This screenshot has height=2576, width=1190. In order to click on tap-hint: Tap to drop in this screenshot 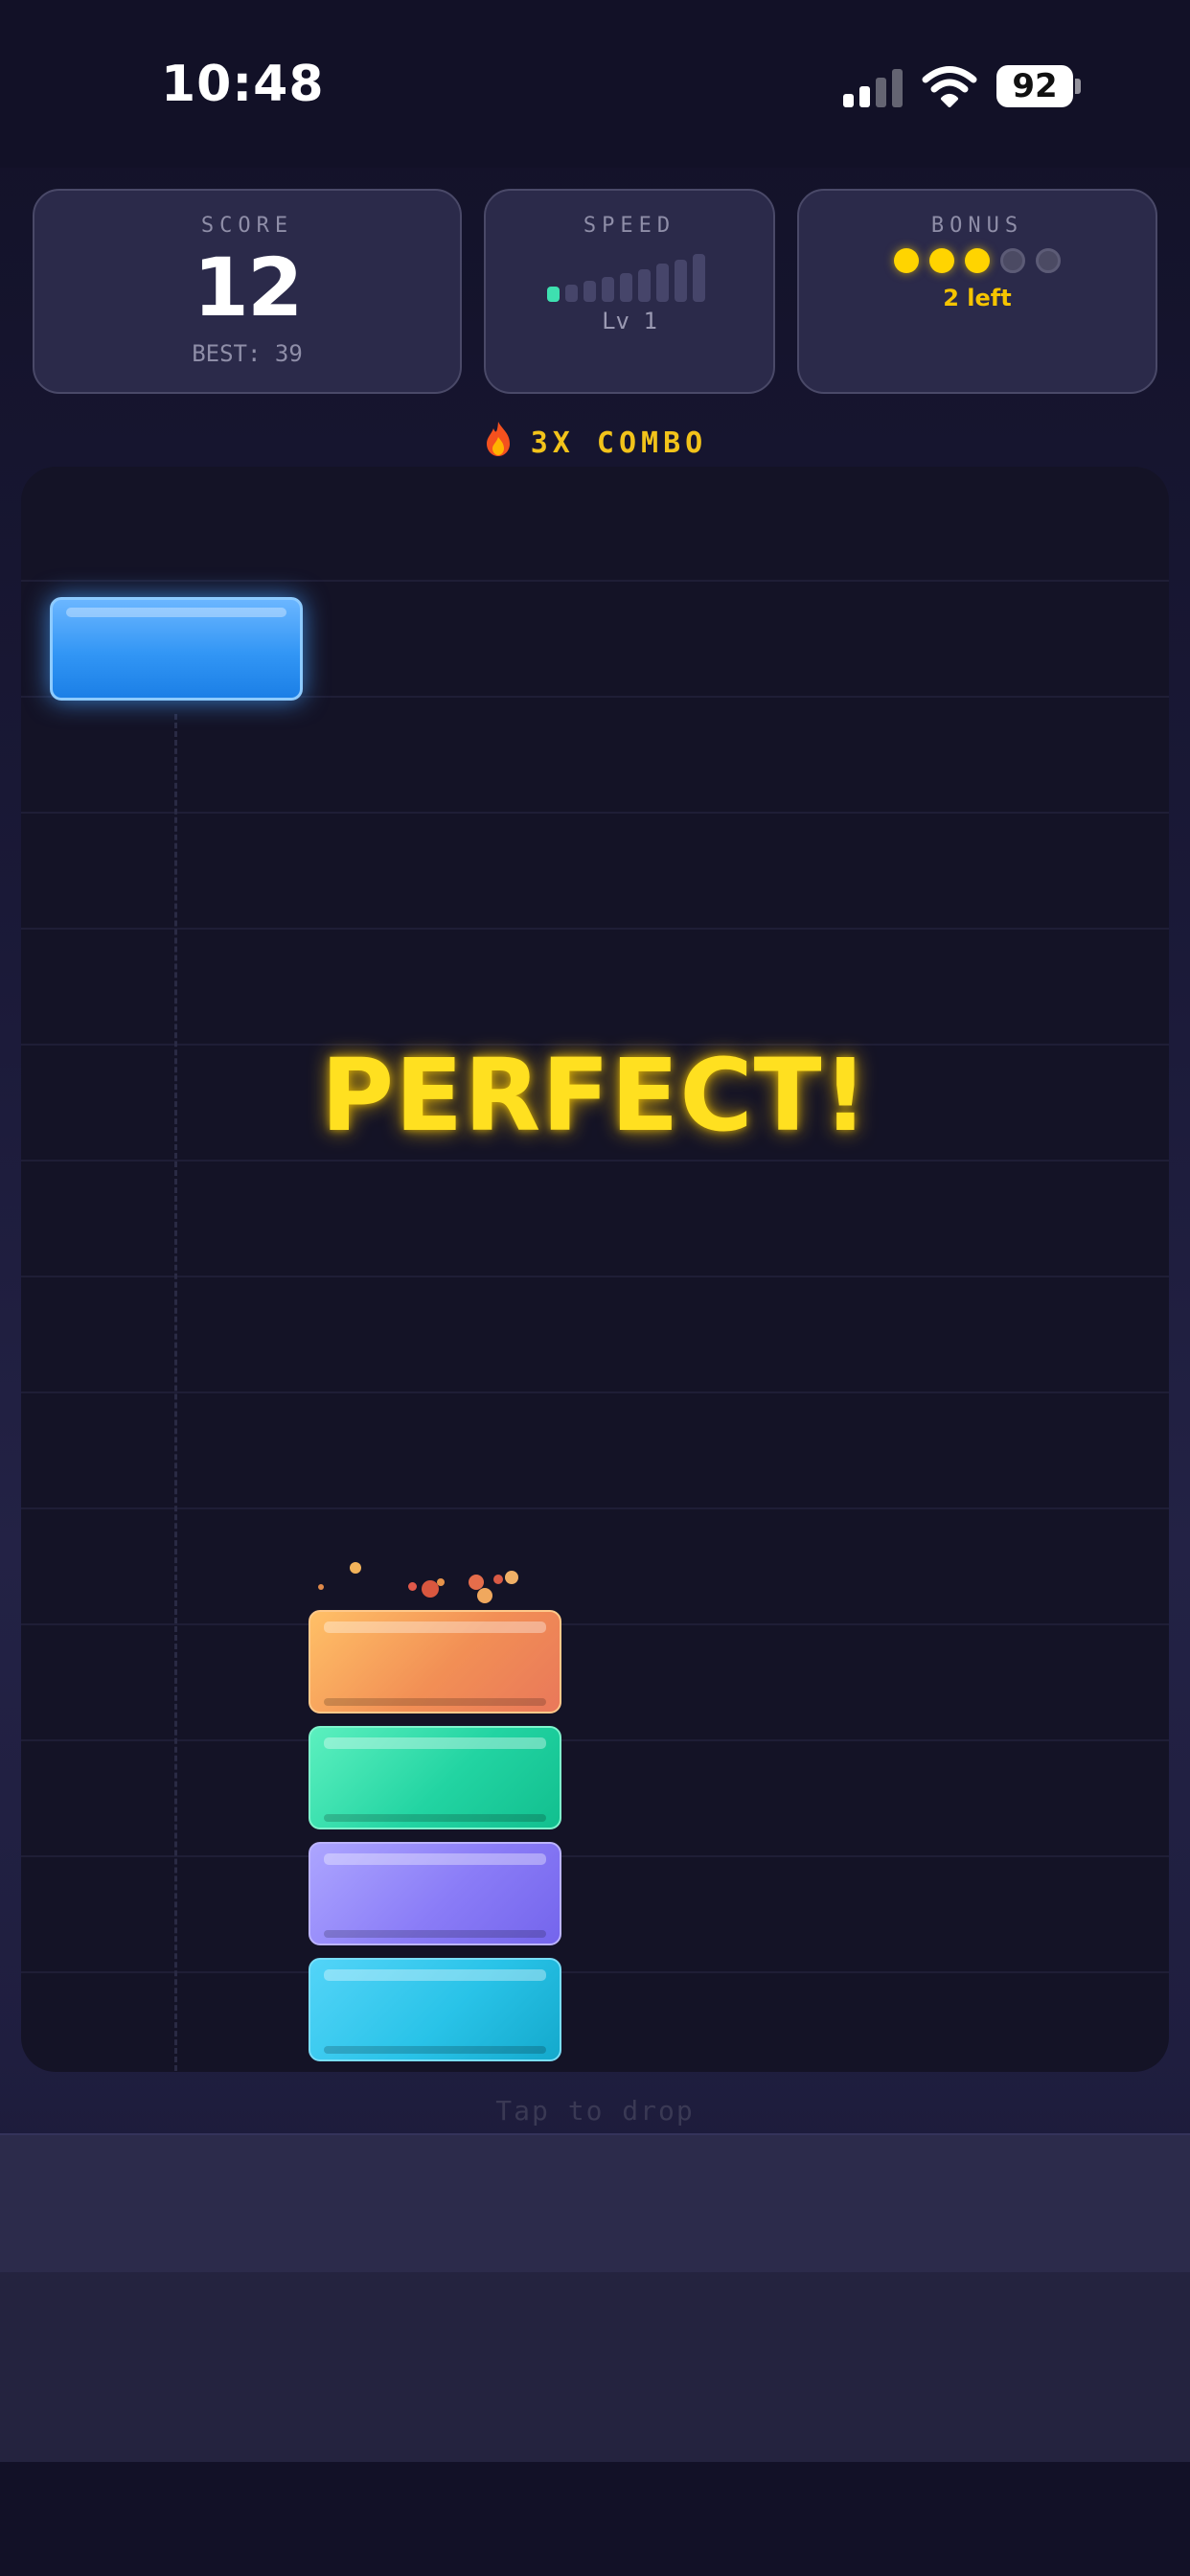, I will do `click(595, 2111)`.